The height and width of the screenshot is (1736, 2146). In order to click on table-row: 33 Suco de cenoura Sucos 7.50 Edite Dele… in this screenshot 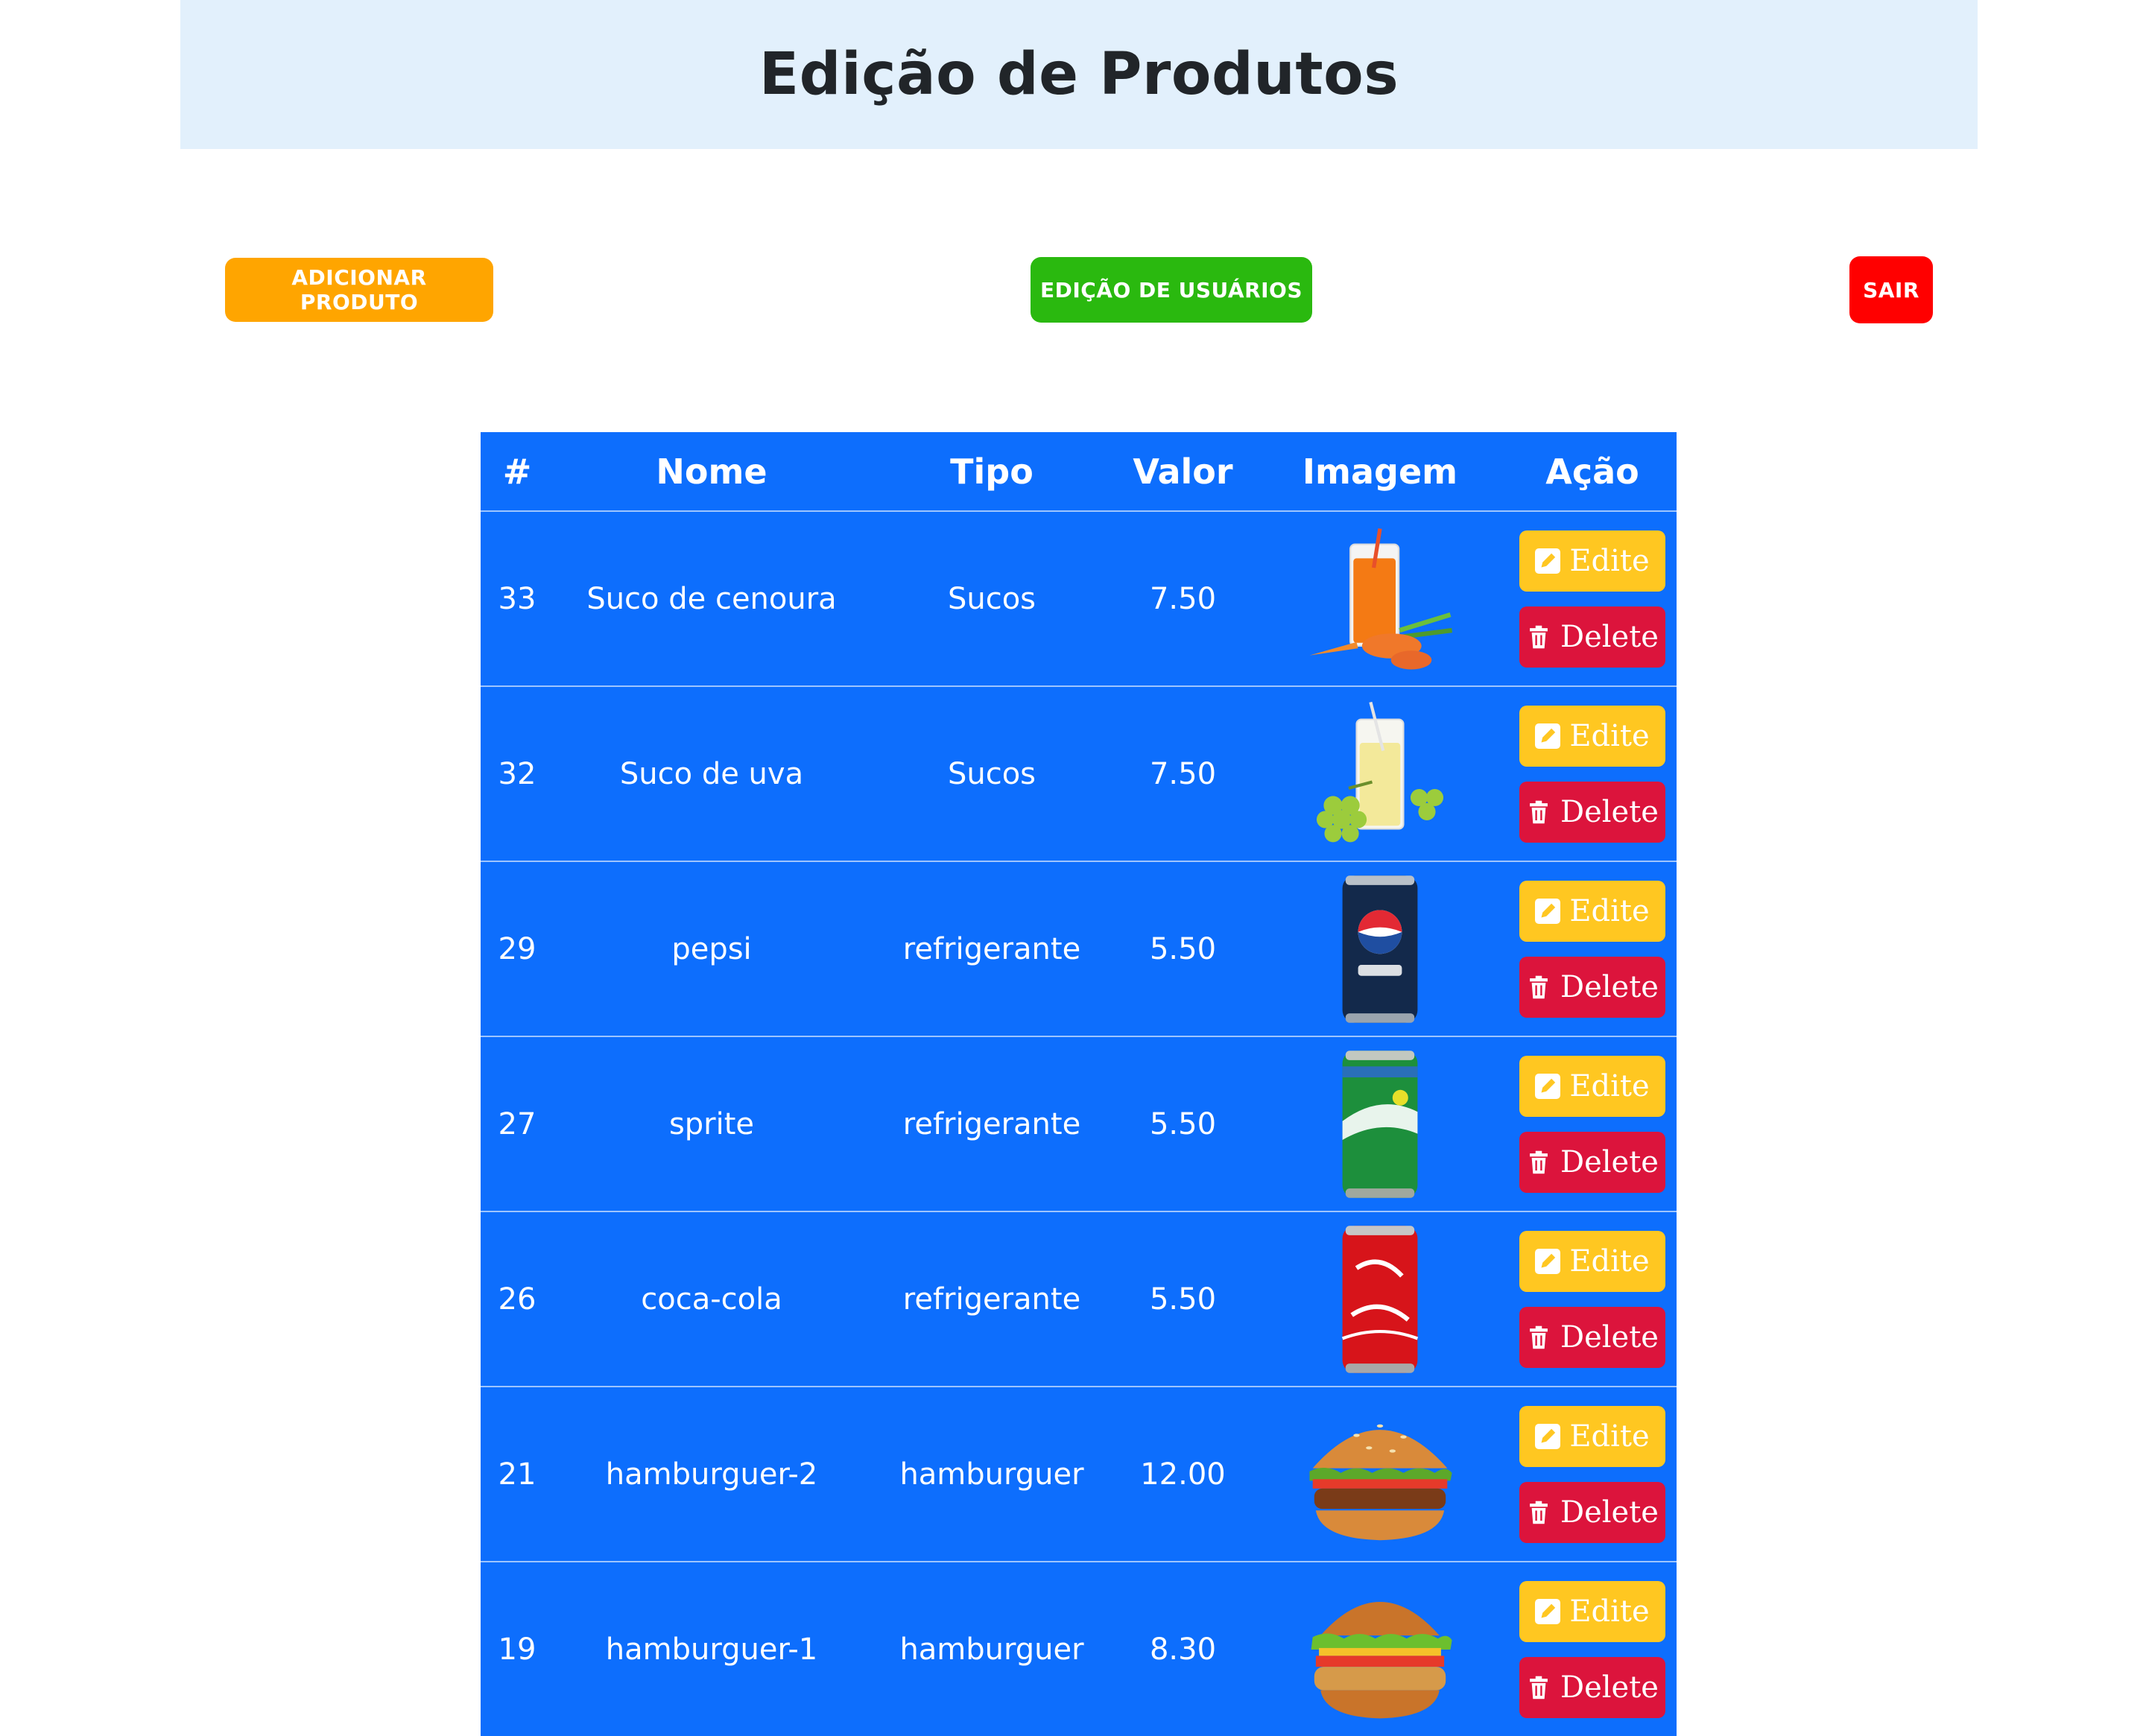, I will do `click(1079, 599)`.